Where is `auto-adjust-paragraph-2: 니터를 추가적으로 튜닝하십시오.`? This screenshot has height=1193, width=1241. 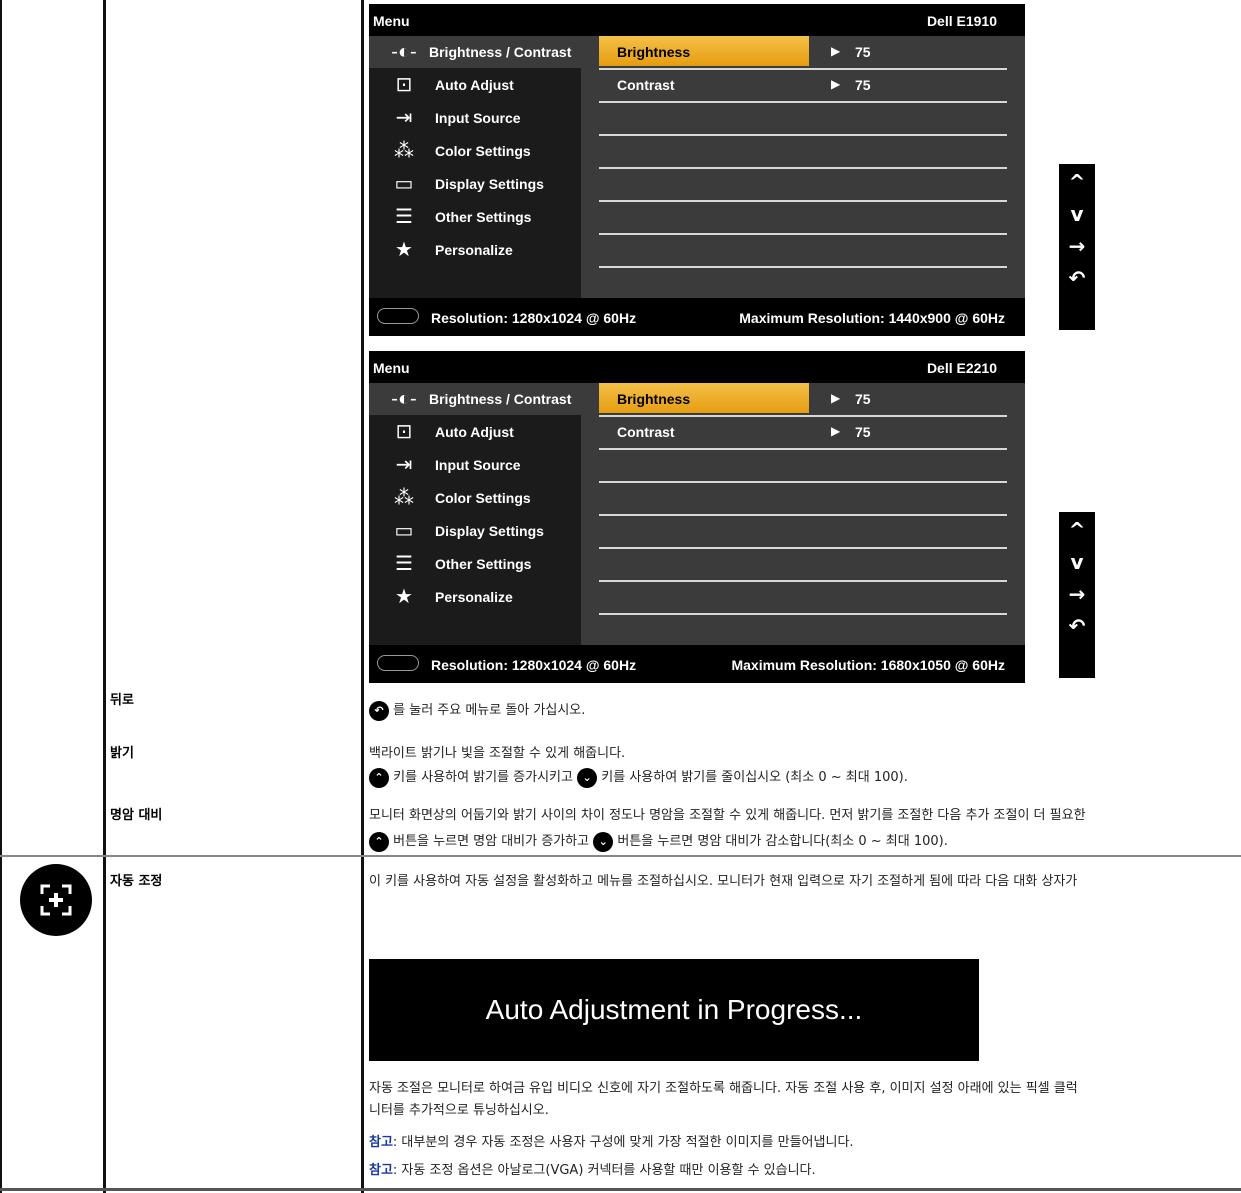
auto-adjust-paragraph-2: 니터를 추가적으로 튜닝하십시오. is located at coordinates (459, 1110).